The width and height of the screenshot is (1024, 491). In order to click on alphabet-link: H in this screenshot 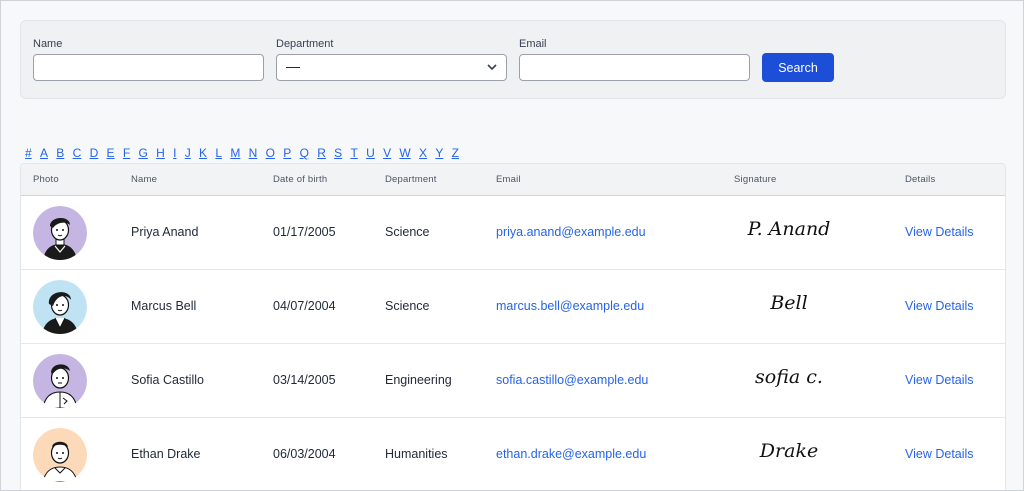, I will do `click(160, 153)`.